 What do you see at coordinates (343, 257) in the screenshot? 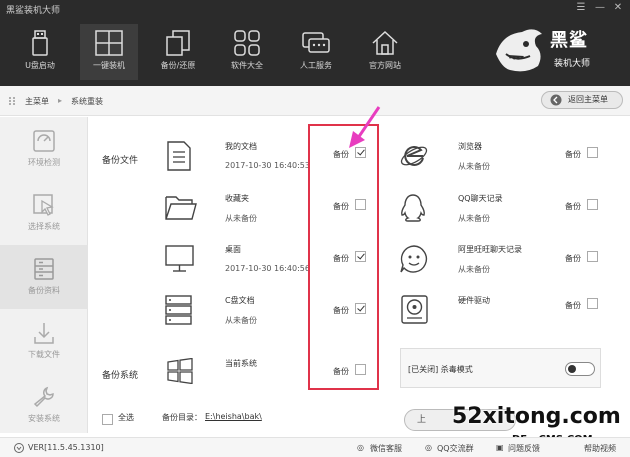
I see `highlight-box` at bounding box center [343, 257].